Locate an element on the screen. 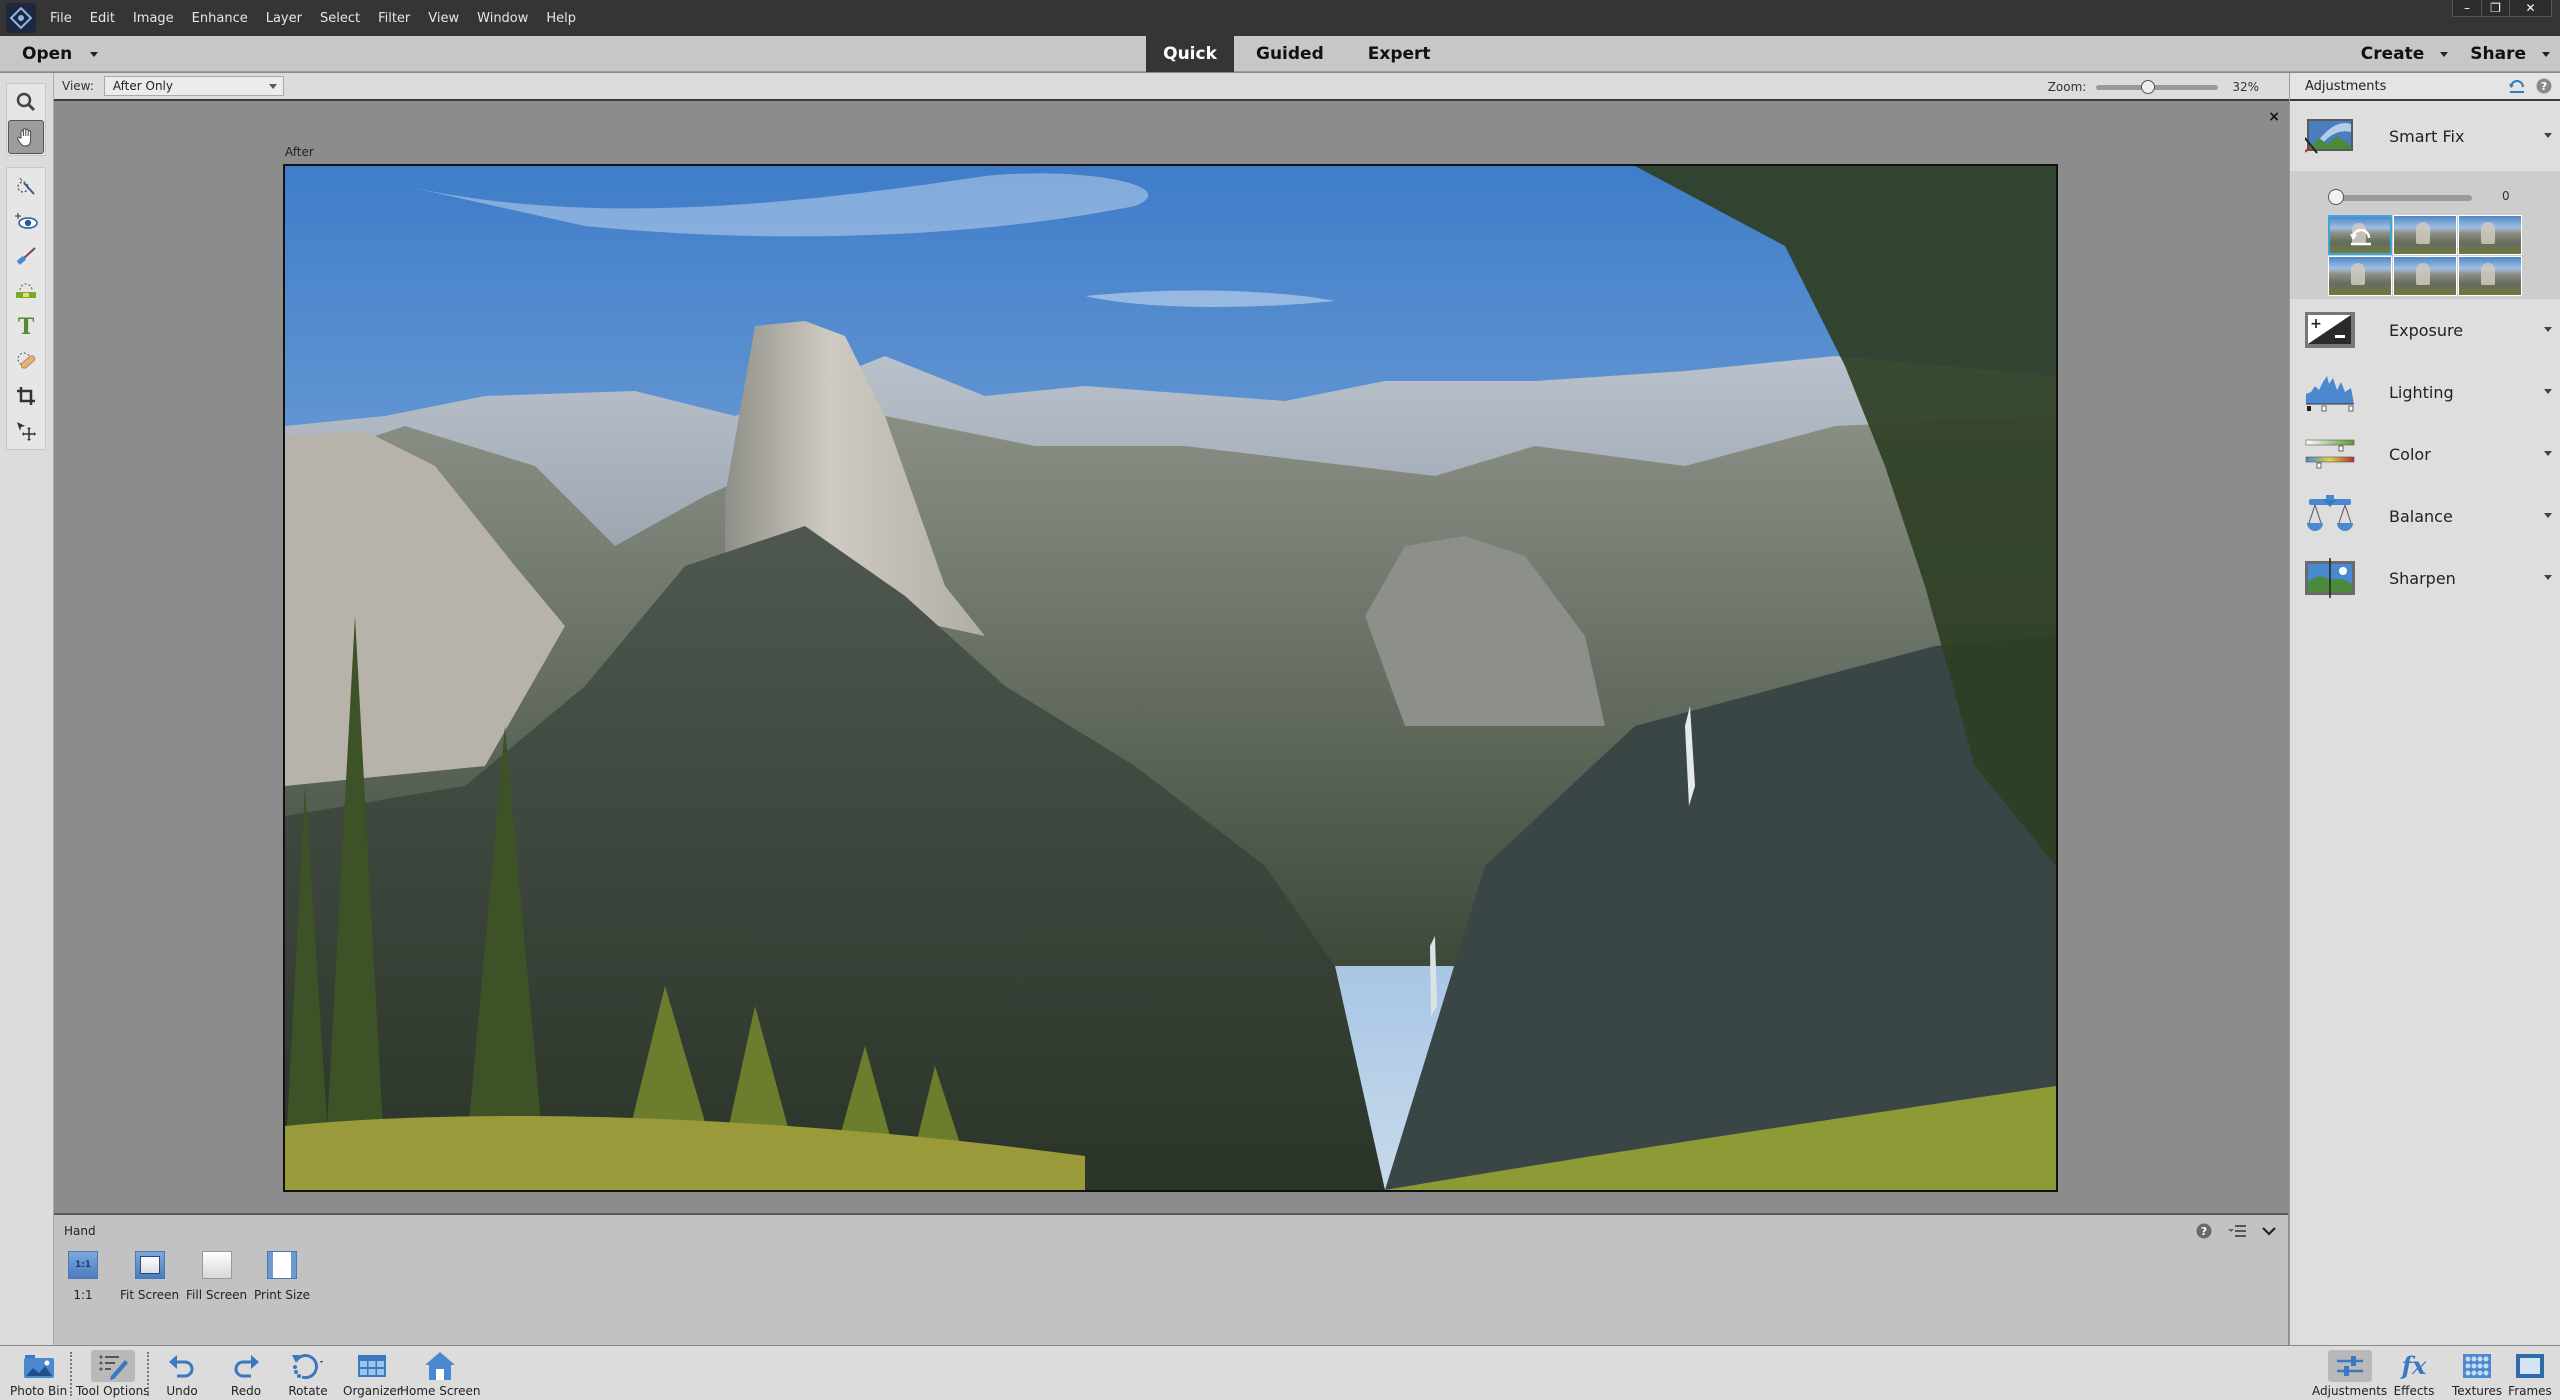 This screenshot has height=1400, width=2560. hand-icon is located at coordinates (24, 137).